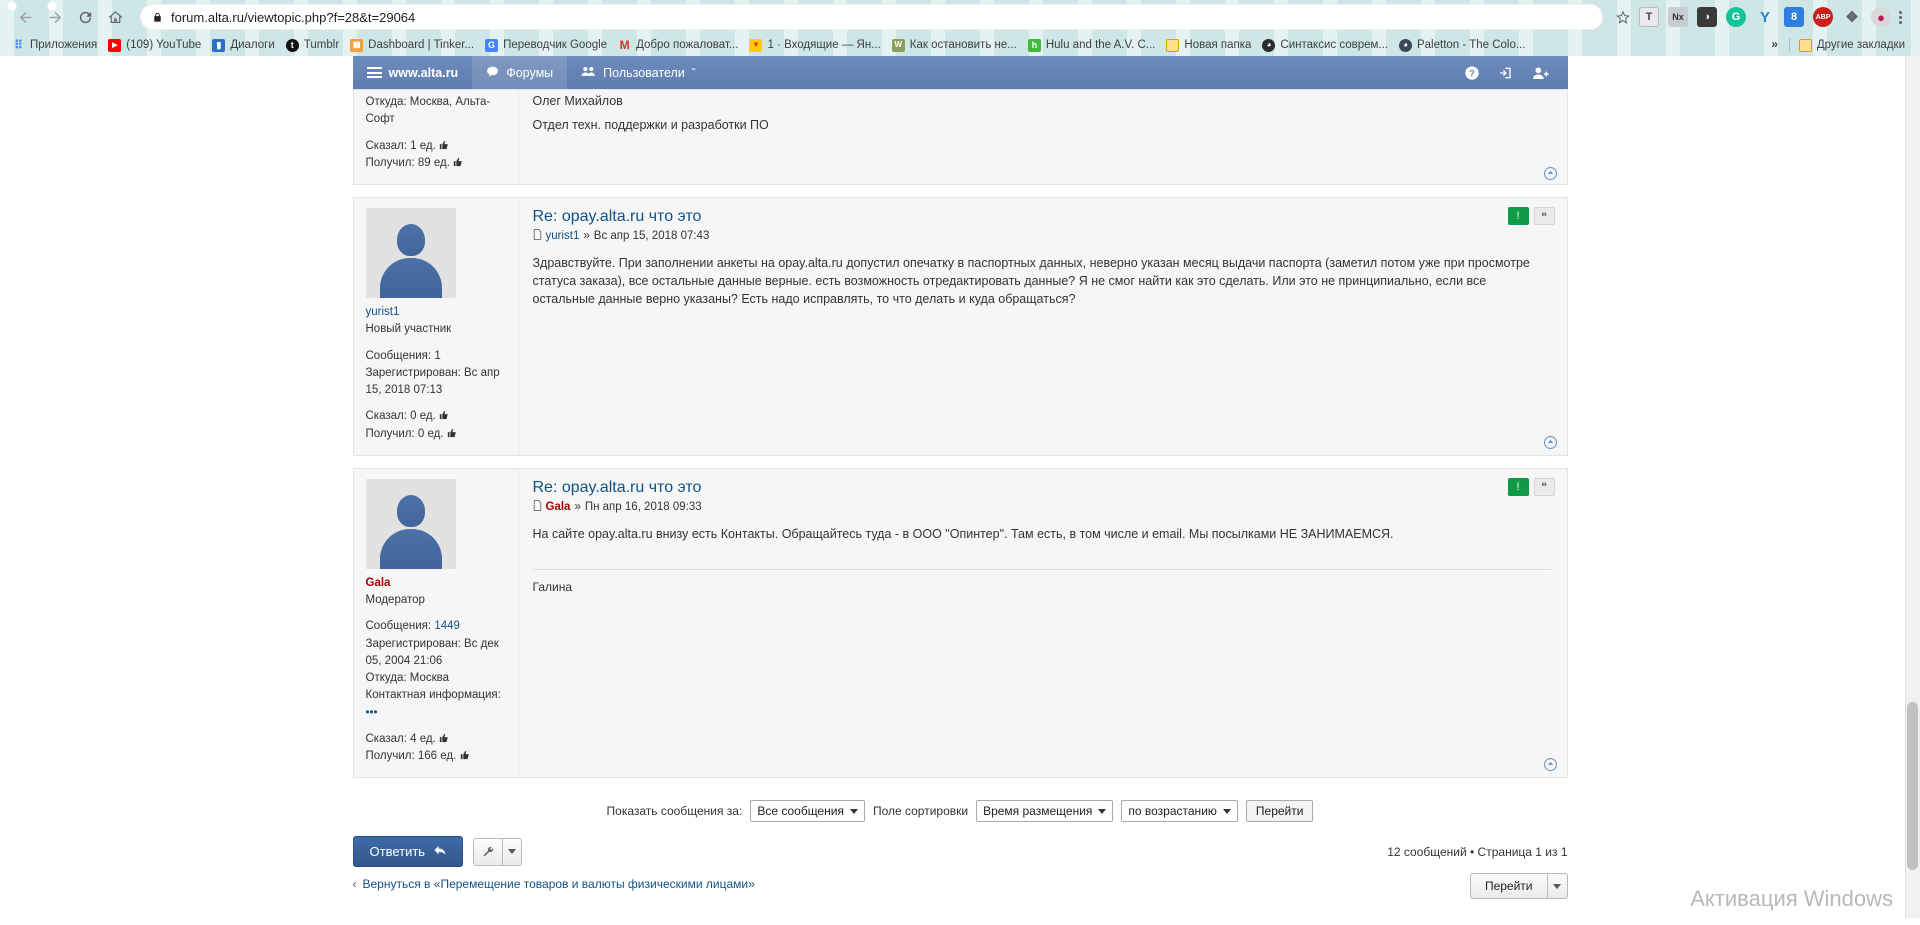  I want to click on login-icon, so click(1506, 73).